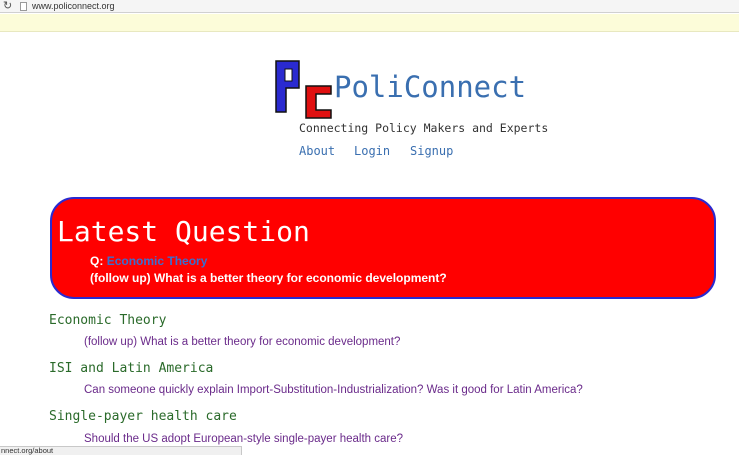 This screenshot has height=455, width=739. I want to click on nav-signup-link: Signup, so click(431, 151).